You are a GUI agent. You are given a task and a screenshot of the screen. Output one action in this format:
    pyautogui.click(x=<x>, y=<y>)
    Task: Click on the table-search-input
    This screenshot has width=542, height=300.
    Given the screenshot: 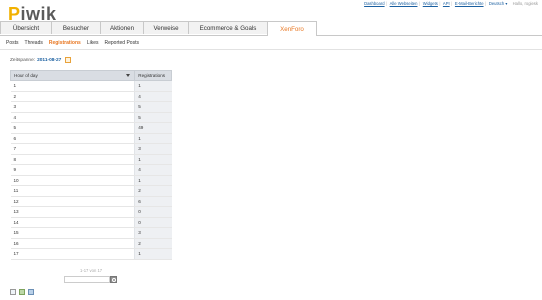 What is the action you would take?
    pyautogui.click(x=87, y=279)
    